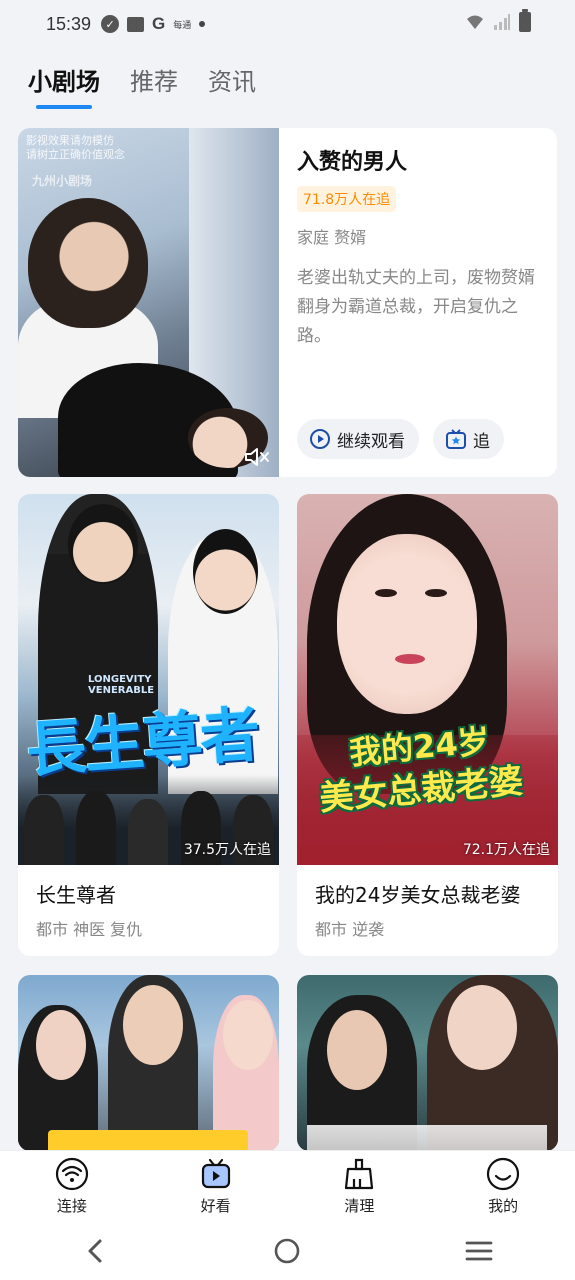 Image resolution: width=575 pixels, height=1280 pixels. I want to click on tab-recommend: 推荐, so click(154, 85).